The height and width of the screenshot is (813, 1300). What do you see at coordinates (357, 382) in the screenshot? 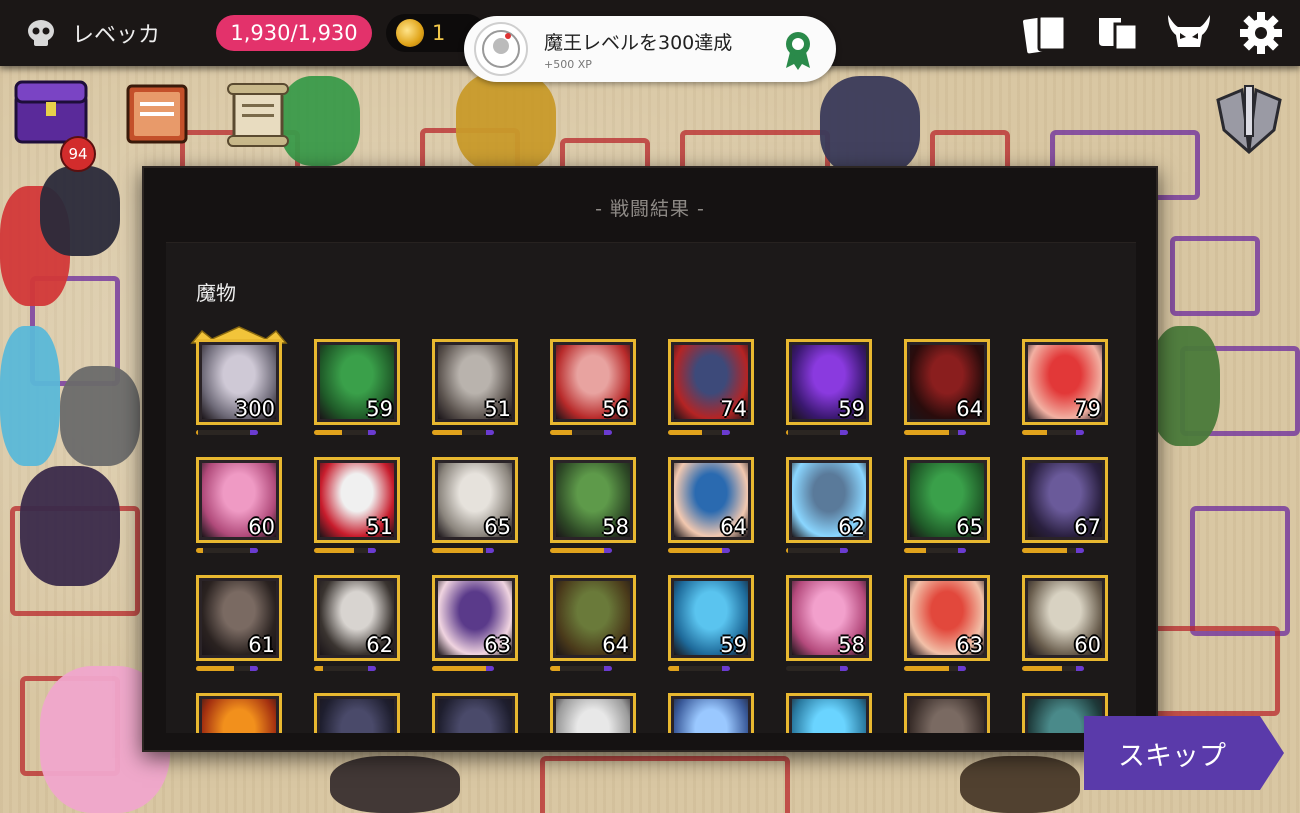
I see `monster-portrait-frame: 59` at bounding box center [357, 382].